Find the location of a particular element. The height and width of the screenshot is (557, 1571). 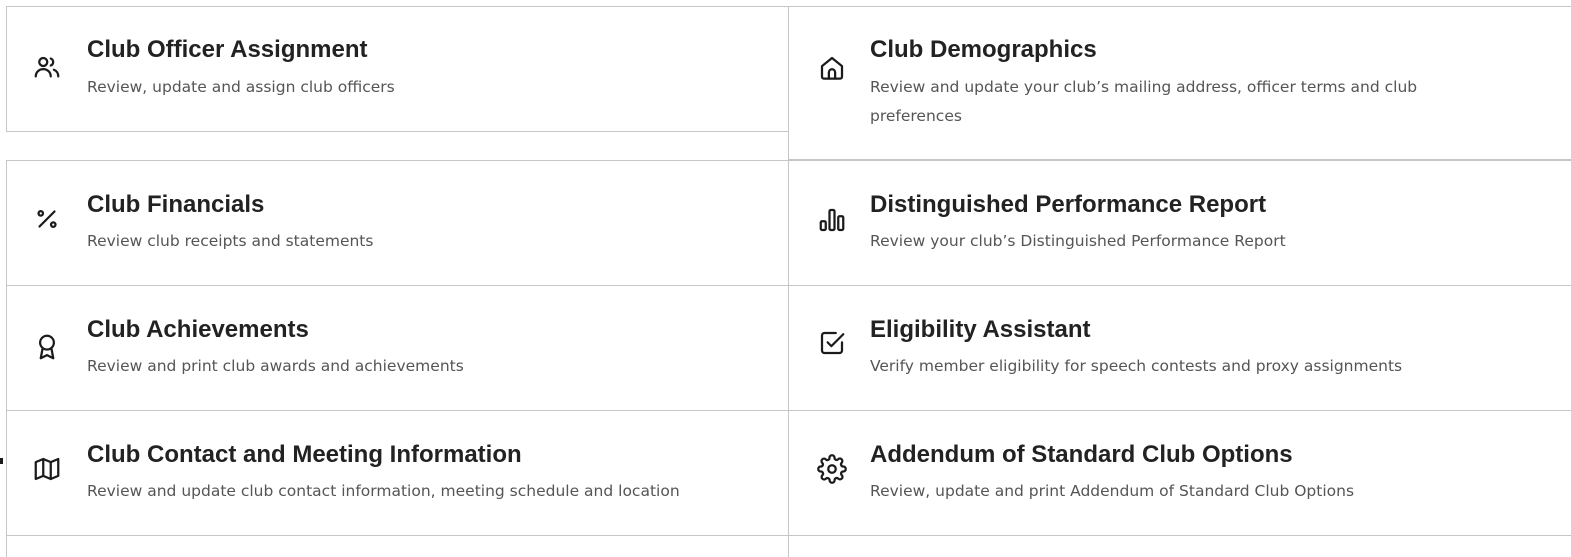

percent-icon is located at coordinates (47, 219).